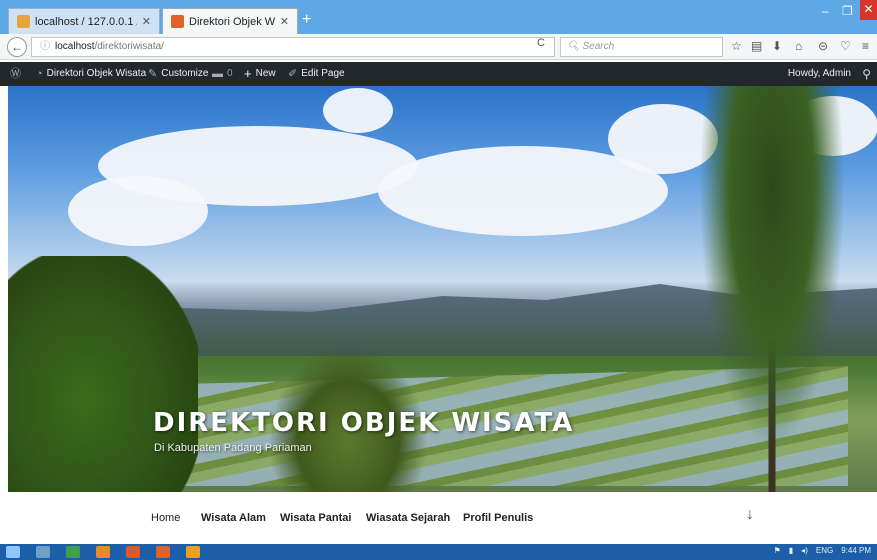 The height and width of the screenshot is (560, 877). I want to click on windows-taskbar: ⚑ ▮ ◂) ENG 9:44 PM, so click(438, 552).